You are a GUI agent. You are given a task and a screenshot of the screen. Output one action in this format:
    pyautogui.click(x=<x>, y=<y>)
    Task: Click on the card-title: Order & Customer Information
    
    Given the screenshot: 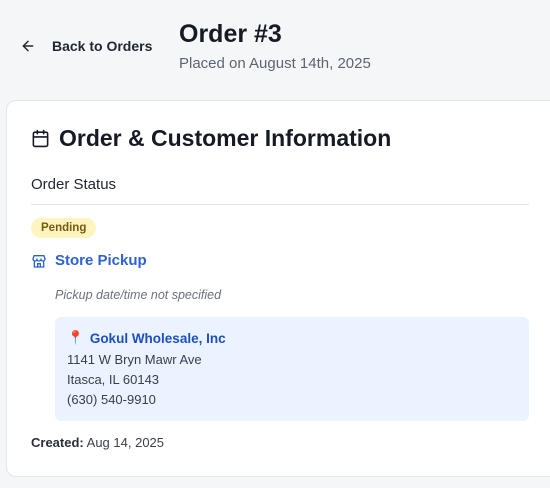 What is the action you would take?
    pyautogui.click(x=225, y=138)
    